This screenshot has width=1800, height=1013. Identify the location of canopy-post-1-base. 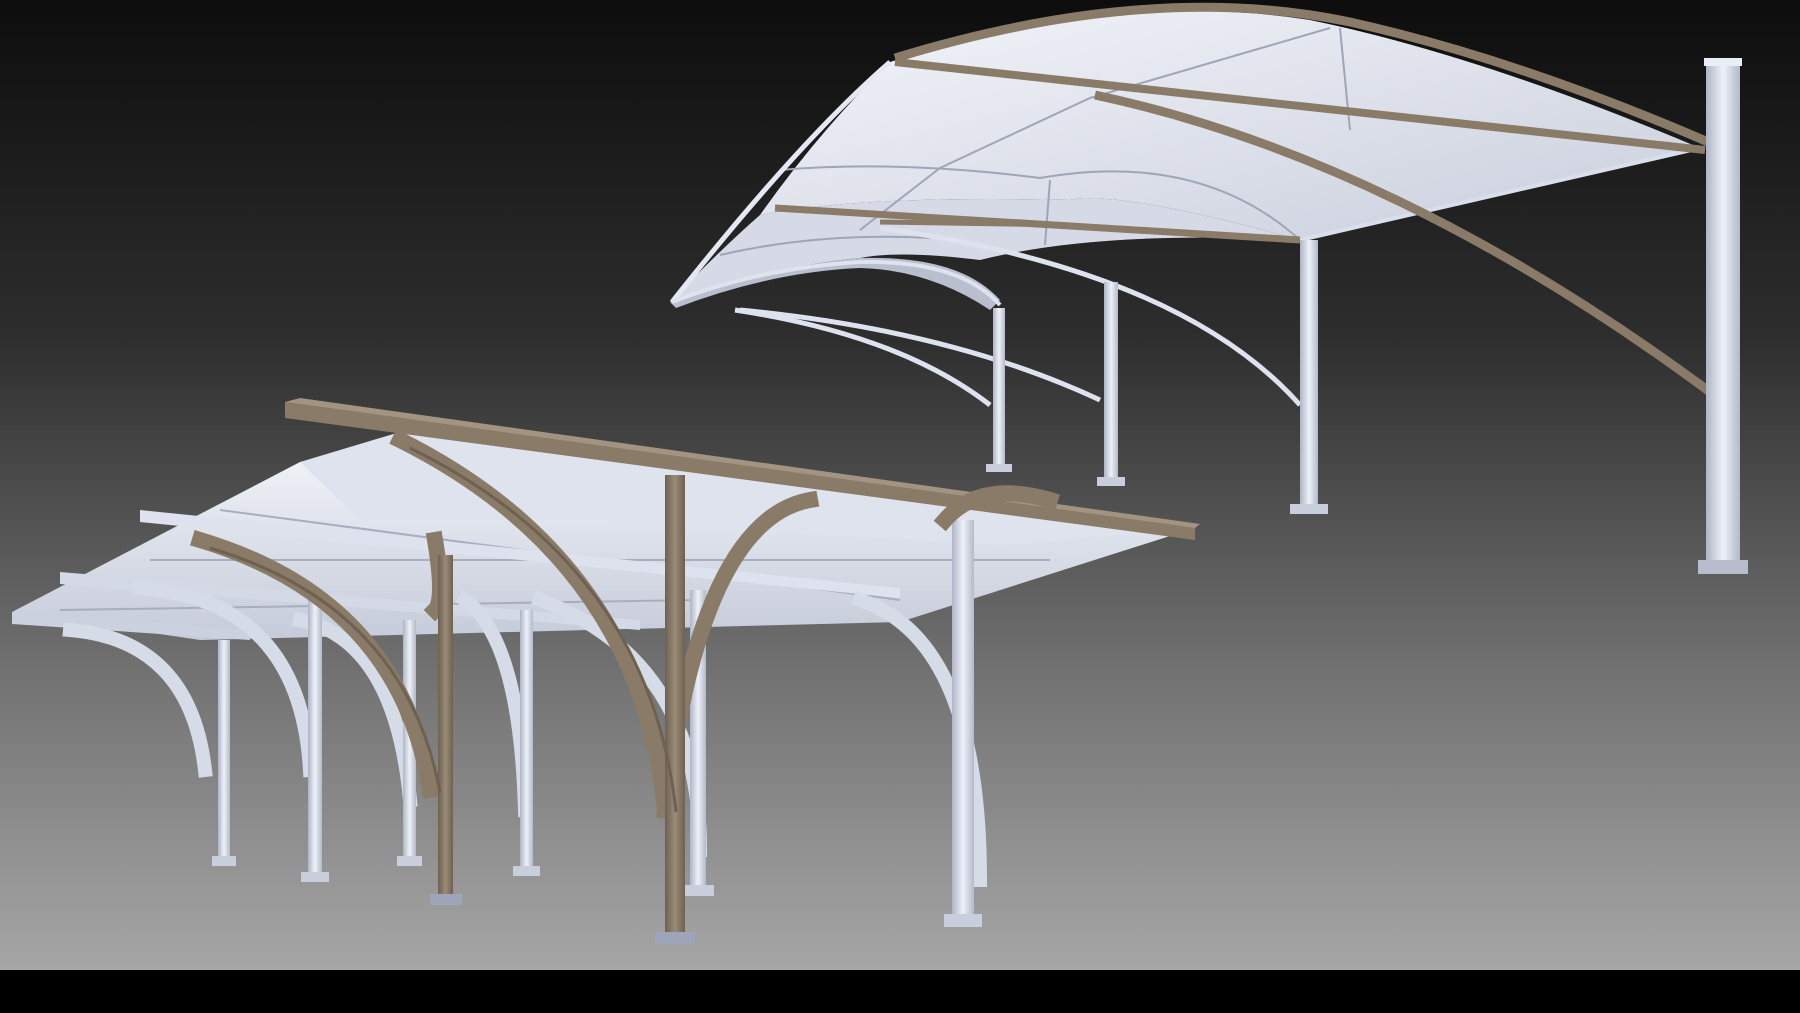
(999, 468).